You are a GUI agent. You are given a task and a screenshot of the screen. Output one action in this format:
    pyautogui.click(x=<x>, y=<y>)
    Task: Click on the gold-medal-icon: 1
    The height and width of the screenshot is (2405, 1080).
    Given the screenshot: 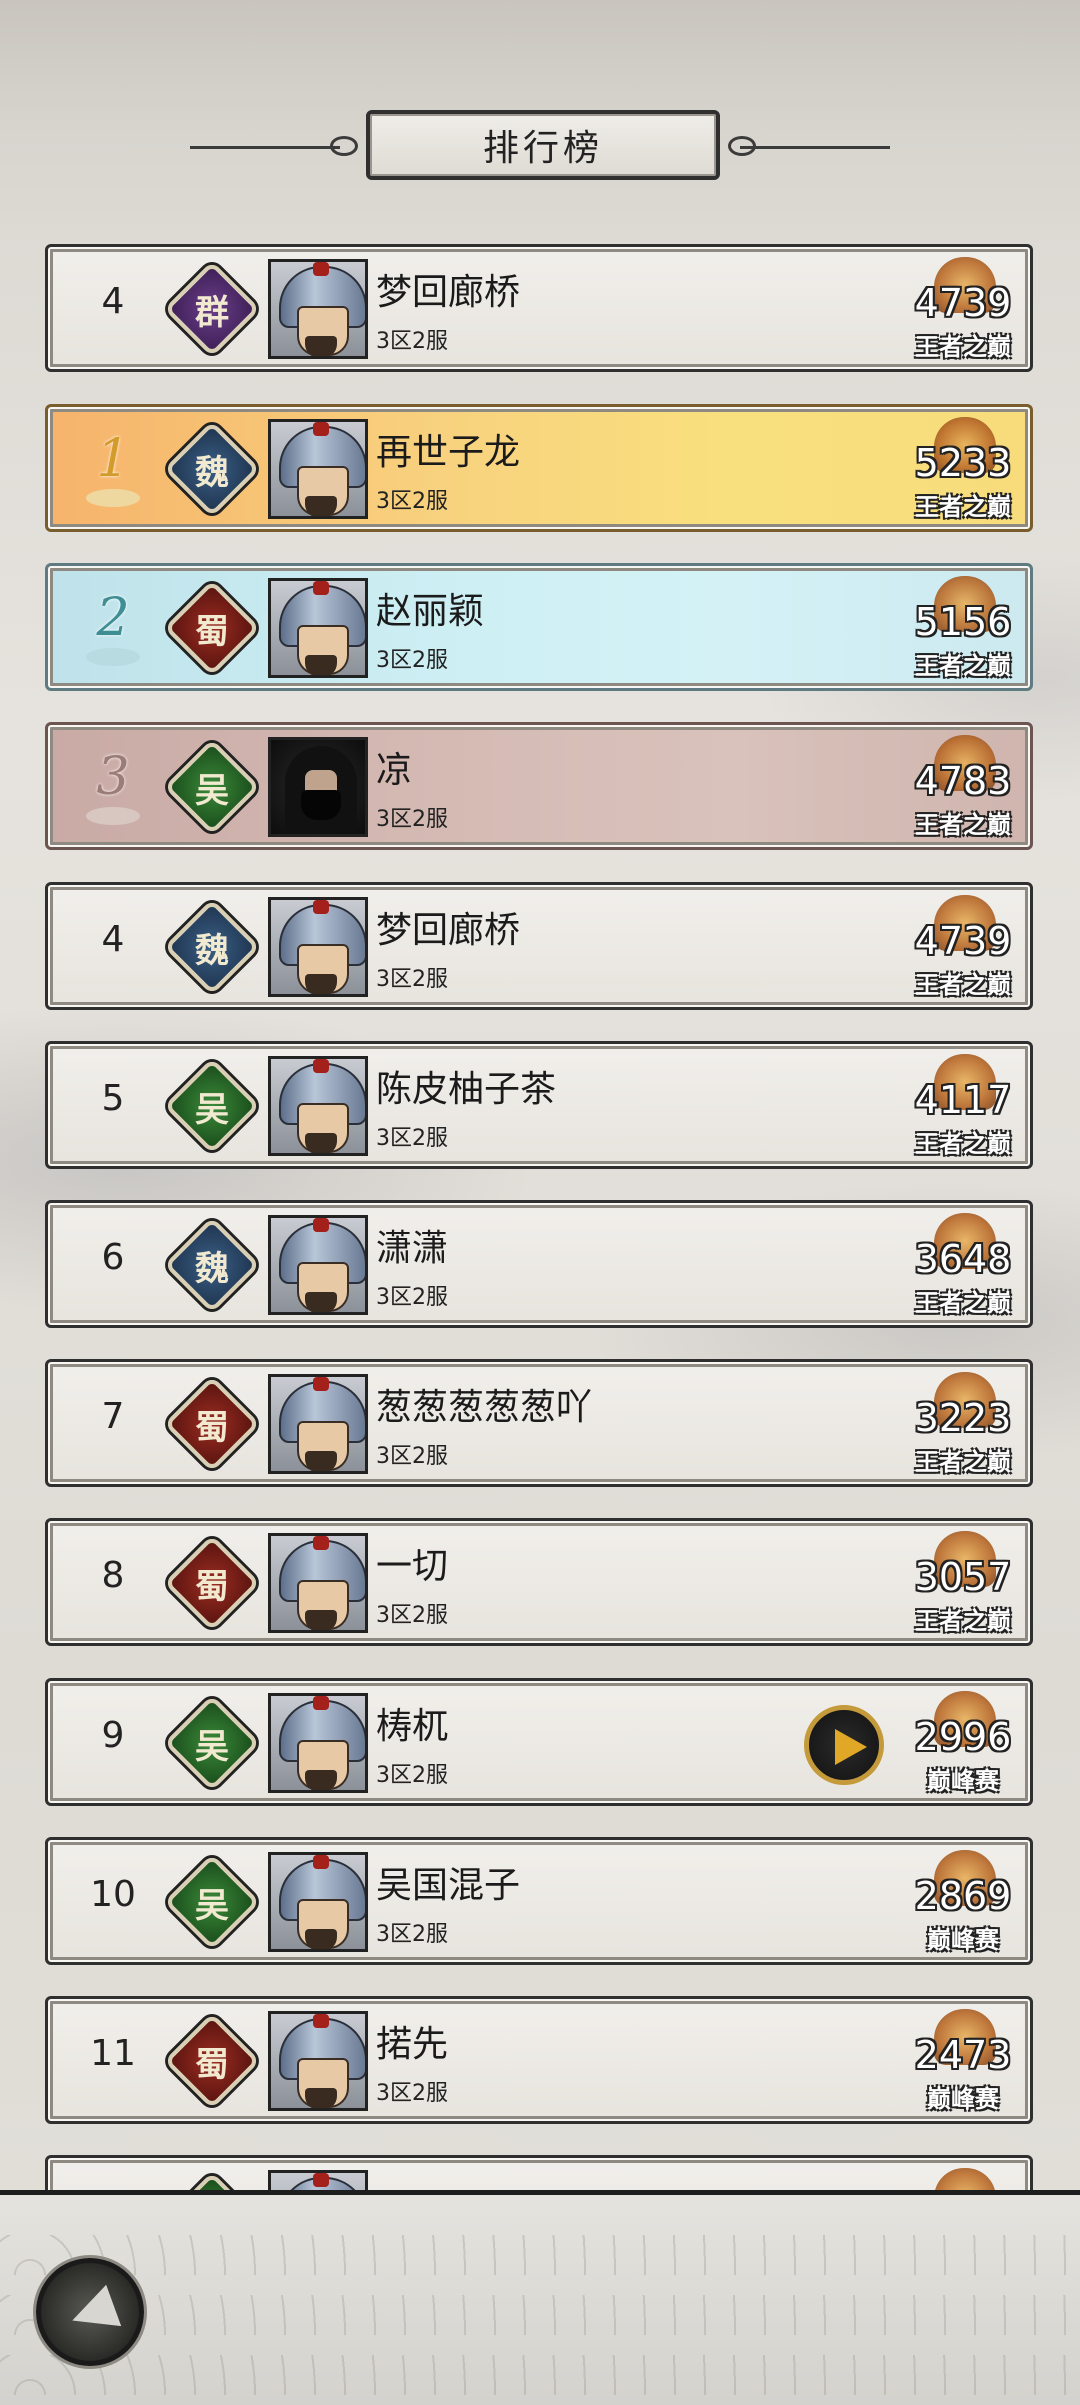 What is the action you would take?
    pyautogui.click(x=113, y=471)
    